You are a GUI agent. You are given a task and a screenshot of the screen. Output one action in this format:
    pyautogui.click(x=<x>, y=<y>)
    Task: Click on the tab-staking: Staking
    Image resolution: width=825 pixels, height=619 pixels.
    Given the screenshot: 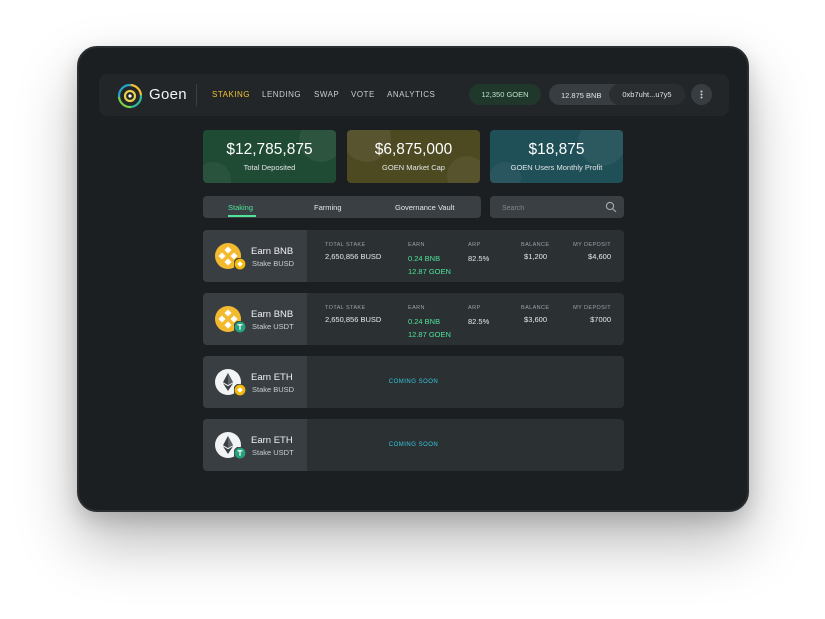 What is the action you would take?
    pyautogui.click(x=240, y=207)
    